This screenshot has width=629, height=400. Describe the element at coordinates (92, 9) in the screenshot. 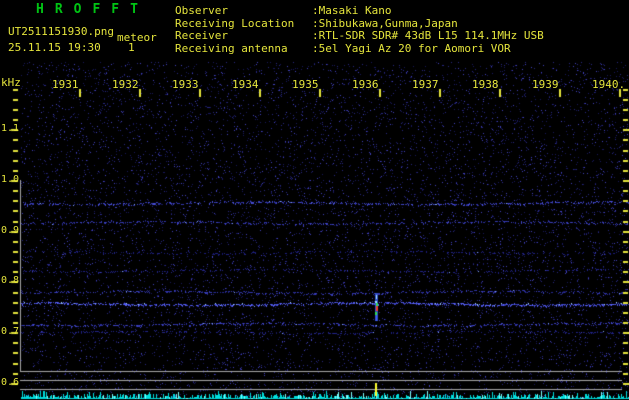

I see `app-title: HROFFT` at that location.